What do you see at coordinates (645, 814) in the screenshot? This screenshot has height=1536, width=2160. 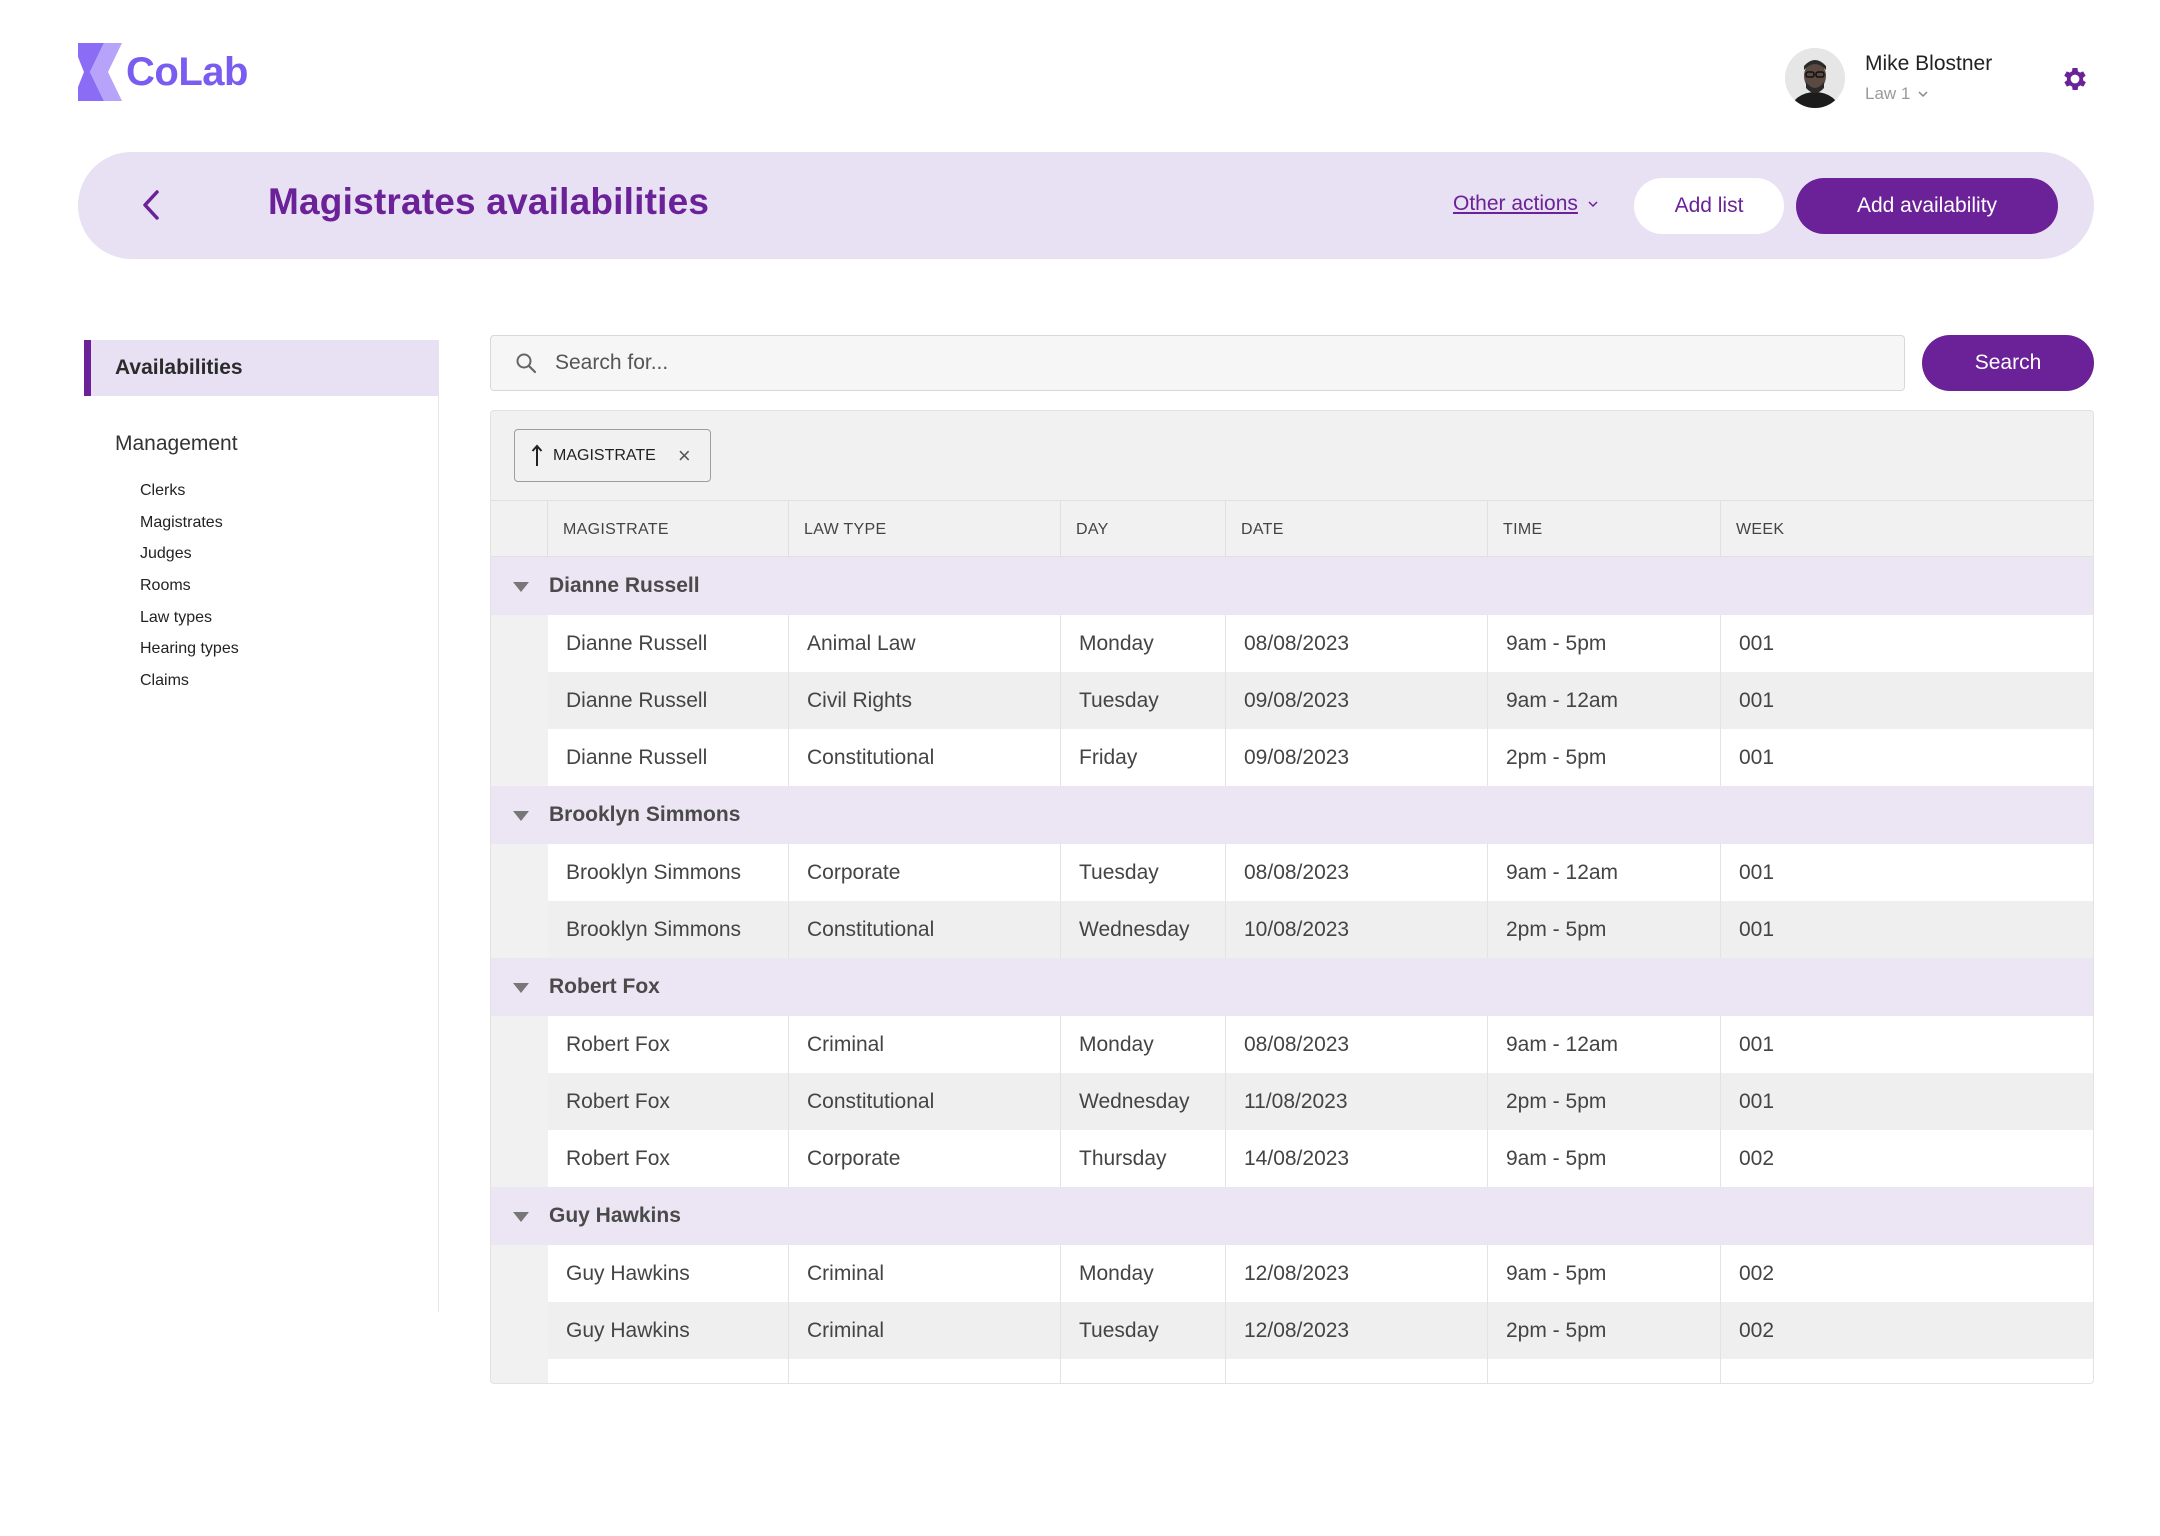 I see `group-name: Brooklyn Simmons` at bounding box center [645, 814].